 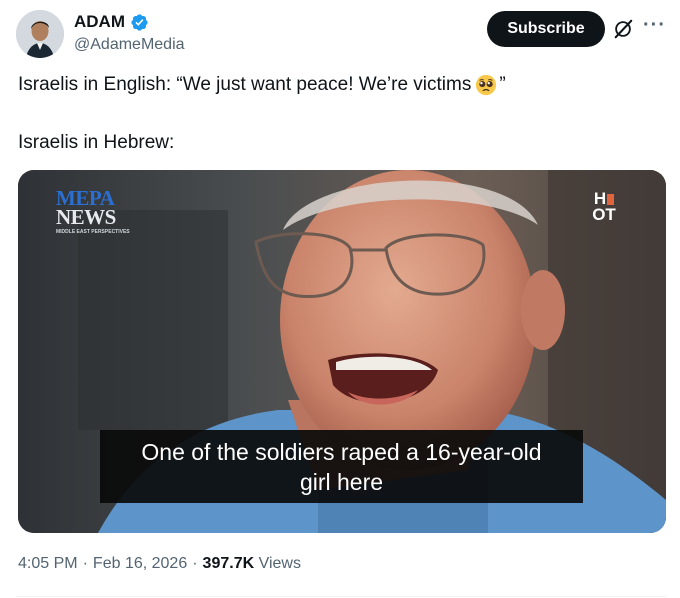 I want to click on more-options-icon: ···, so click(x=654, y=25).